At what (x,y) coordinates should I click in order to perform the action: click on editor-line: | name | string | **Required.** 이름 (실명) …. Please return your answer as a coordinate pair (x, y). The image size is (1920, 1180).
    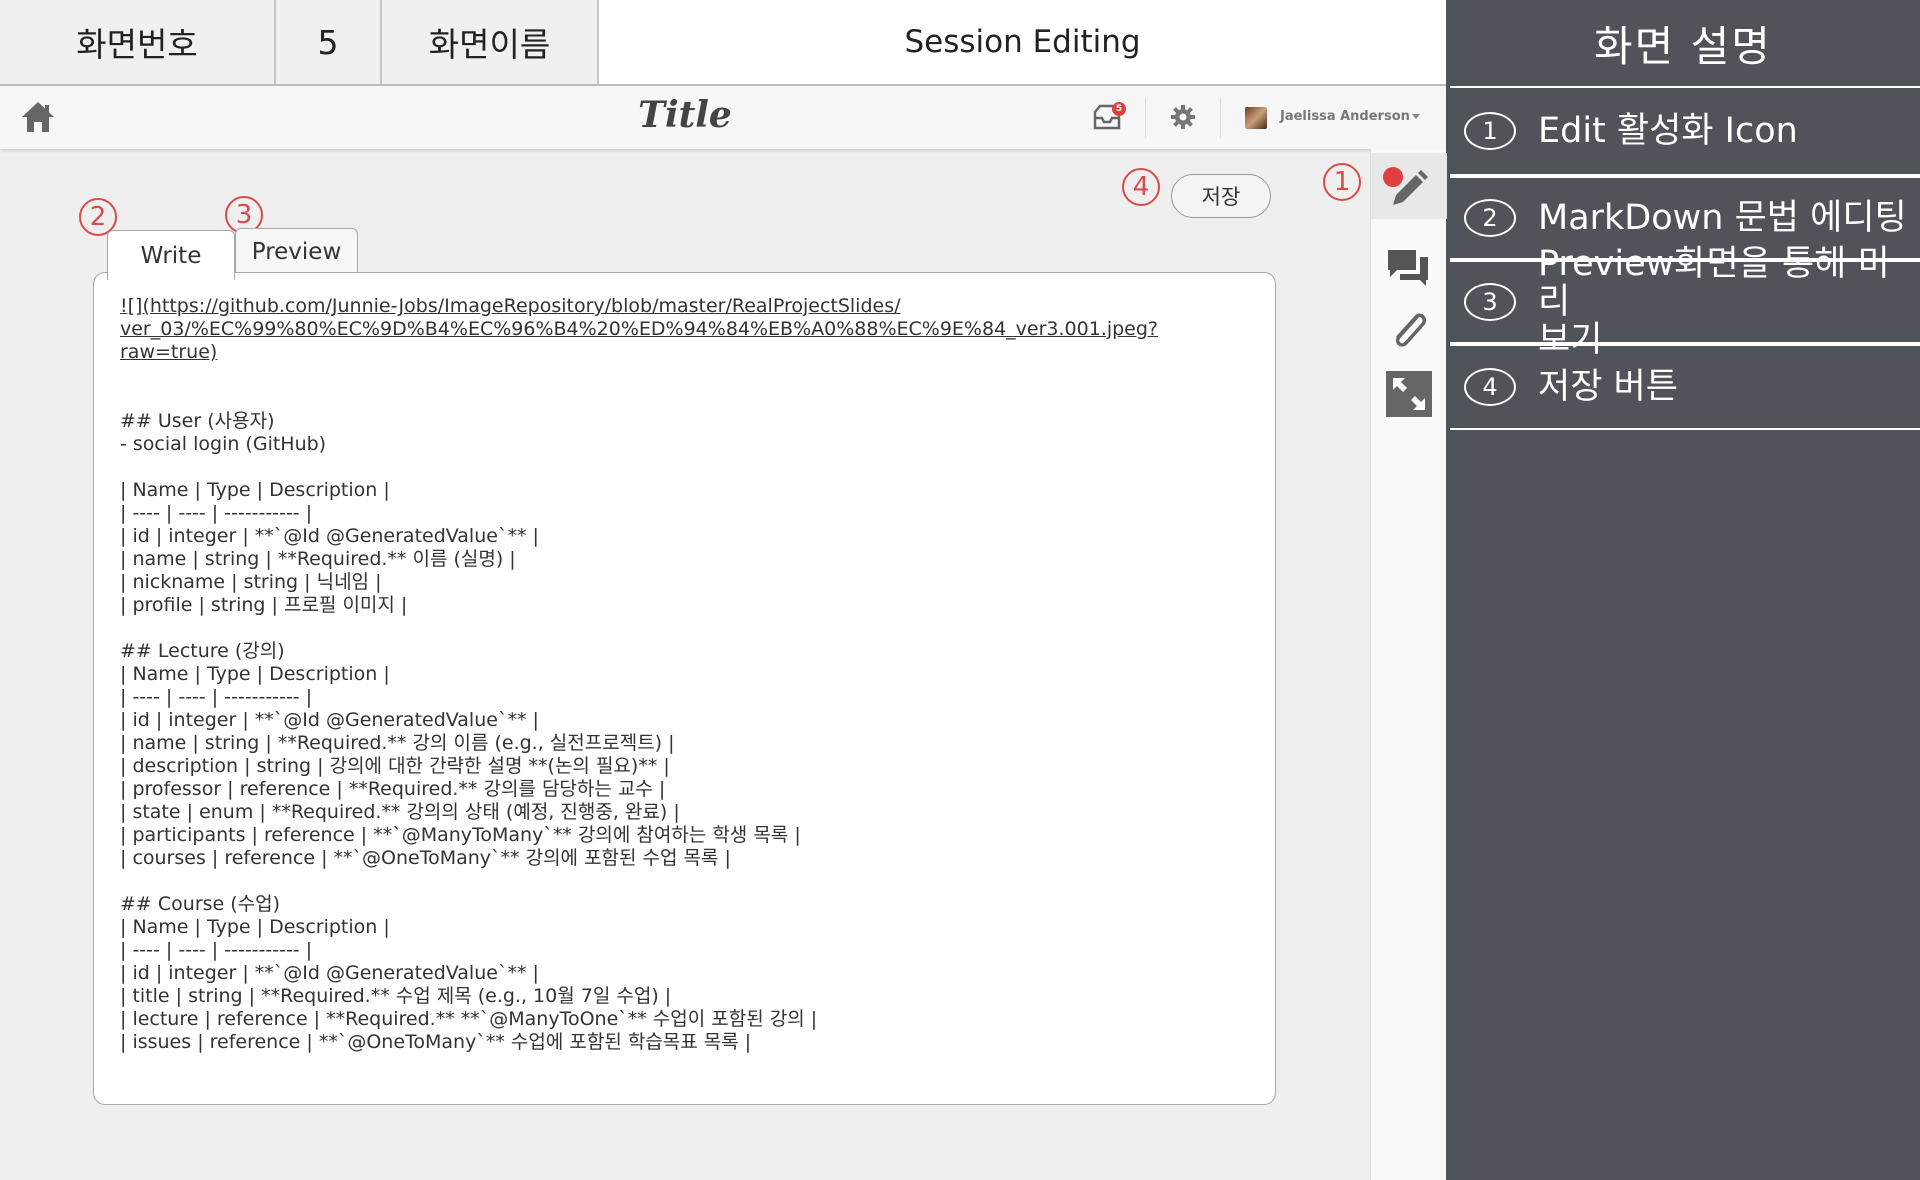
    Looking at the image, I should click on (318, 559).